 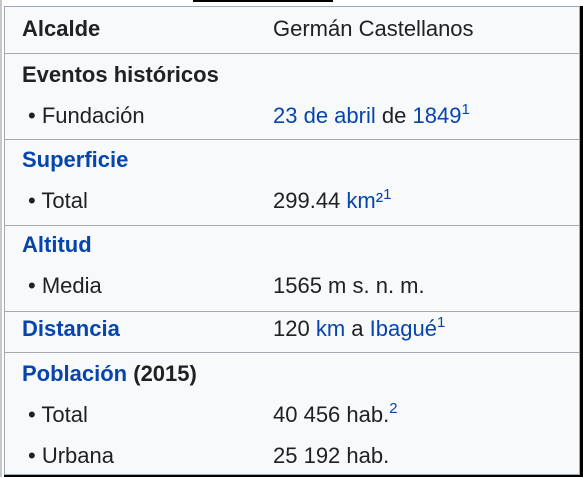 What do you see at coordinates (74, 373) in the screenshot?
I see `poblacion-header-link: Población` at bounding box center [74, 373].